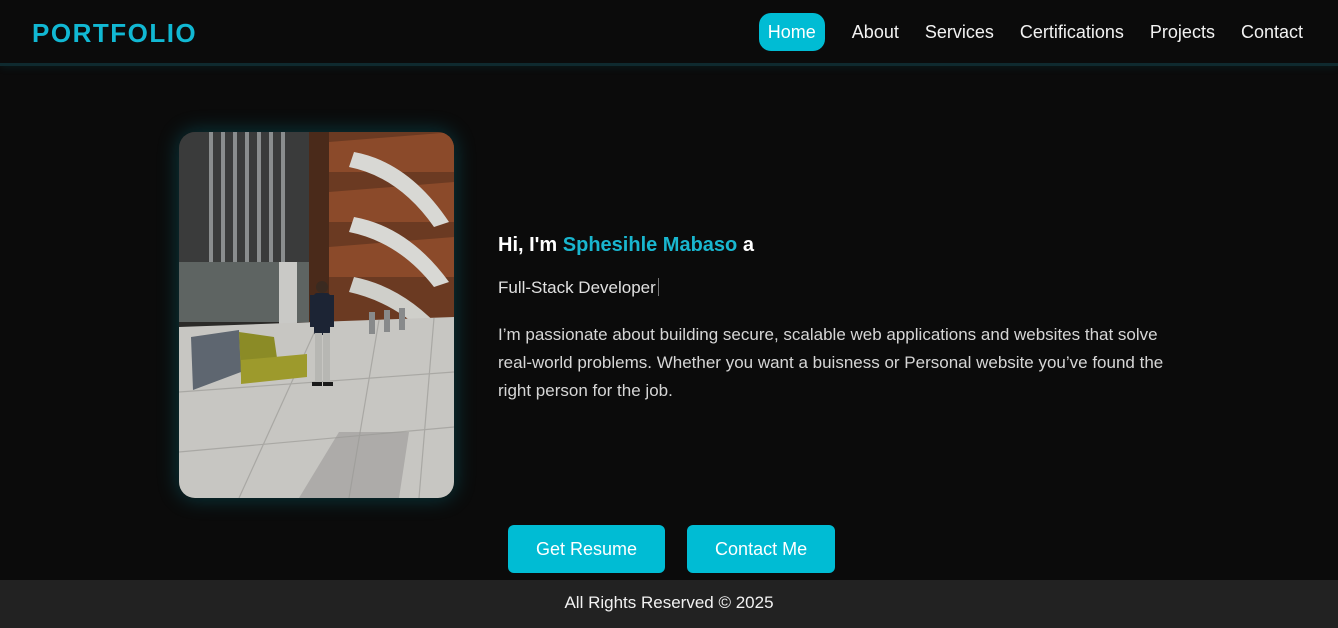 This screenshot has height=628, width=1338. What do you see at coordinates (791, 32) in the screenshot?
I see `nav-home: Home` at bounding box center [791, 32].